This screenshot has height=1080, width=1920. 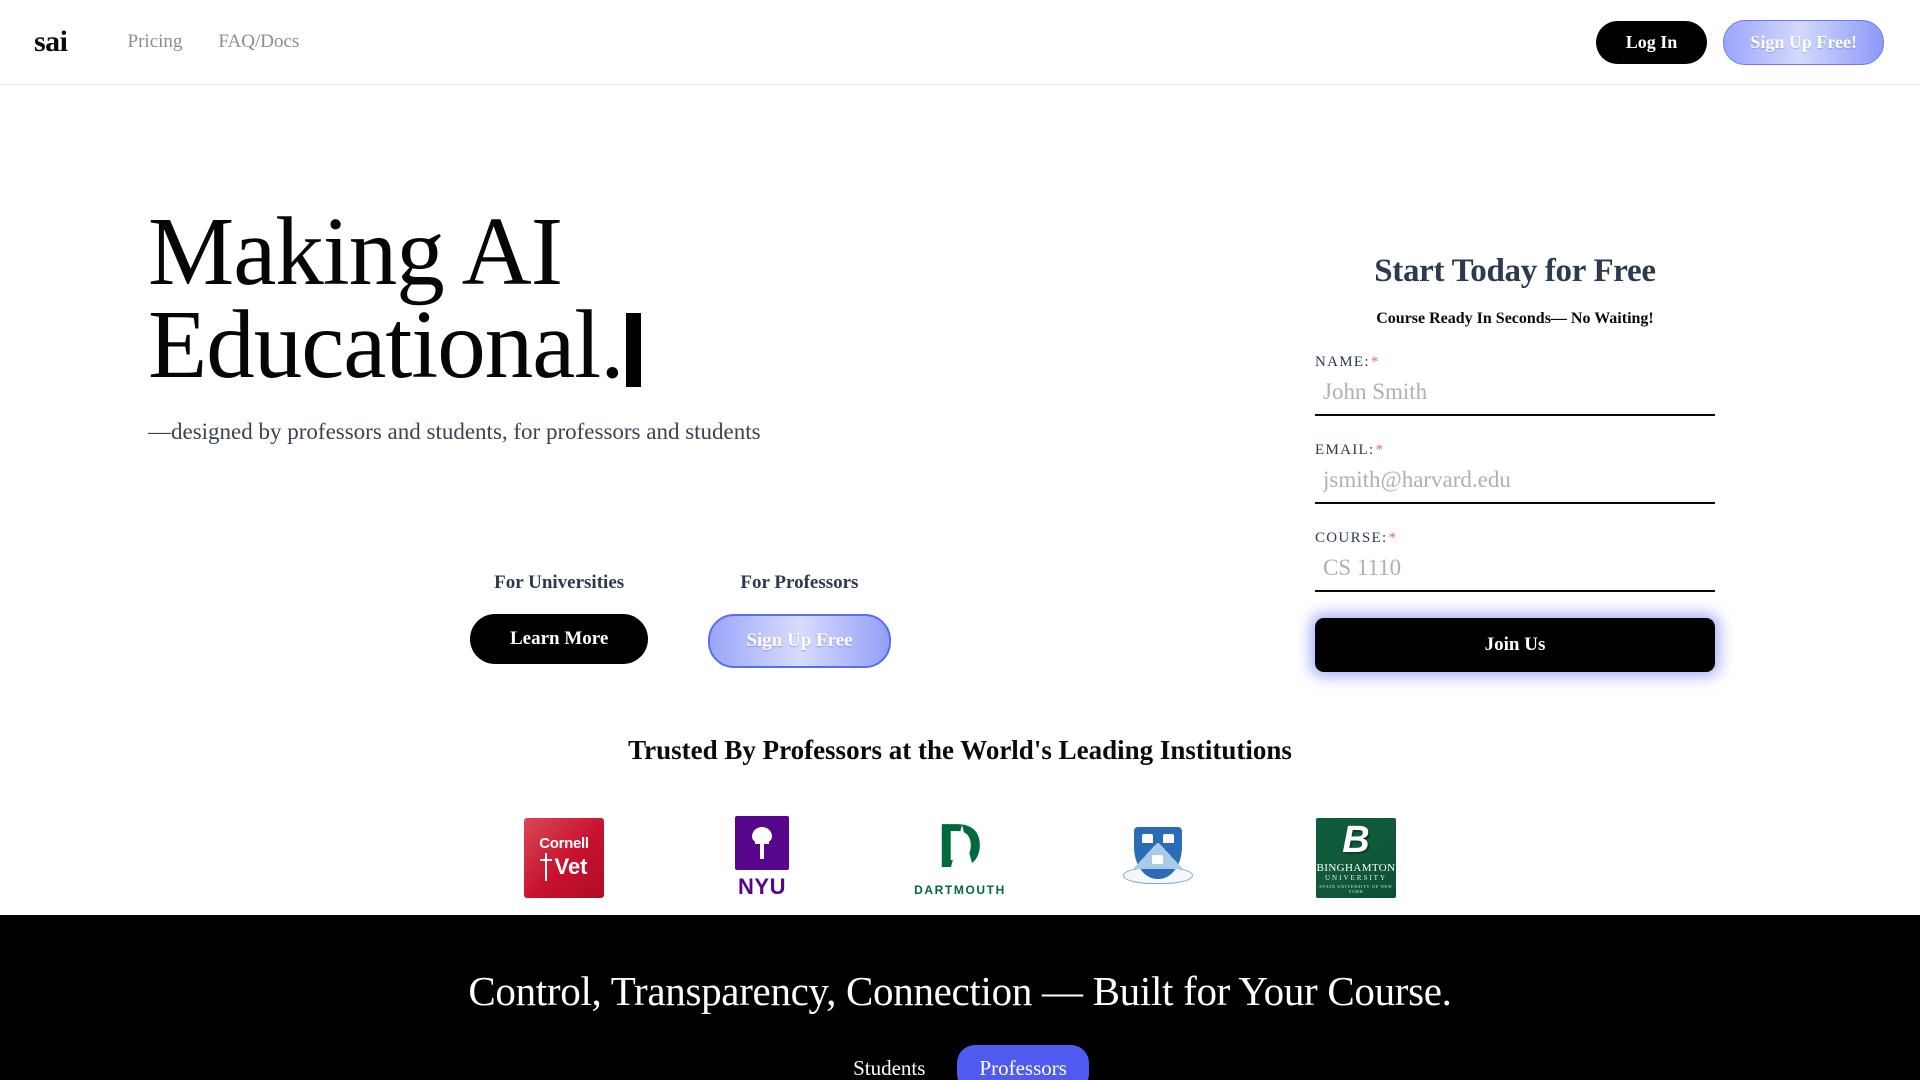 I want to click on field-name: NAME:*, so click(x=1515, y=385).